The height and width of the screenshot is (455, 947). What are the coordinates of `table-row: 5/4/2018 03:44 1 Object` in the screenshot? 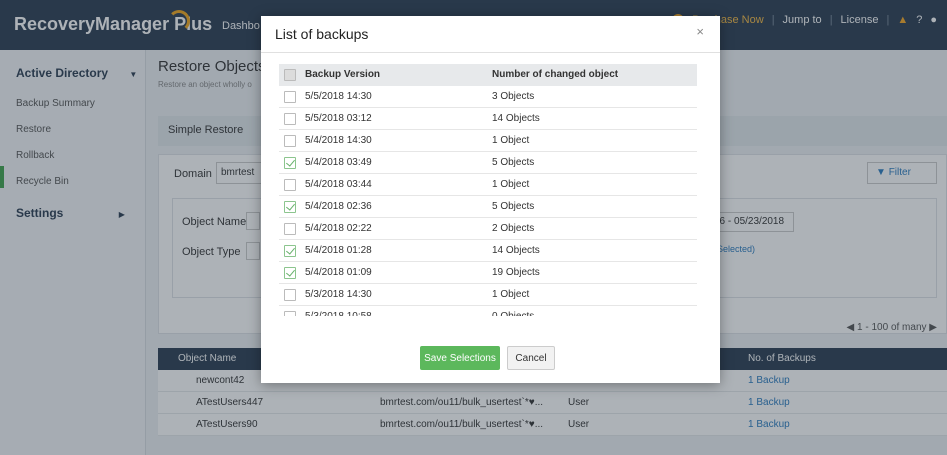 It's located at (488, 185).